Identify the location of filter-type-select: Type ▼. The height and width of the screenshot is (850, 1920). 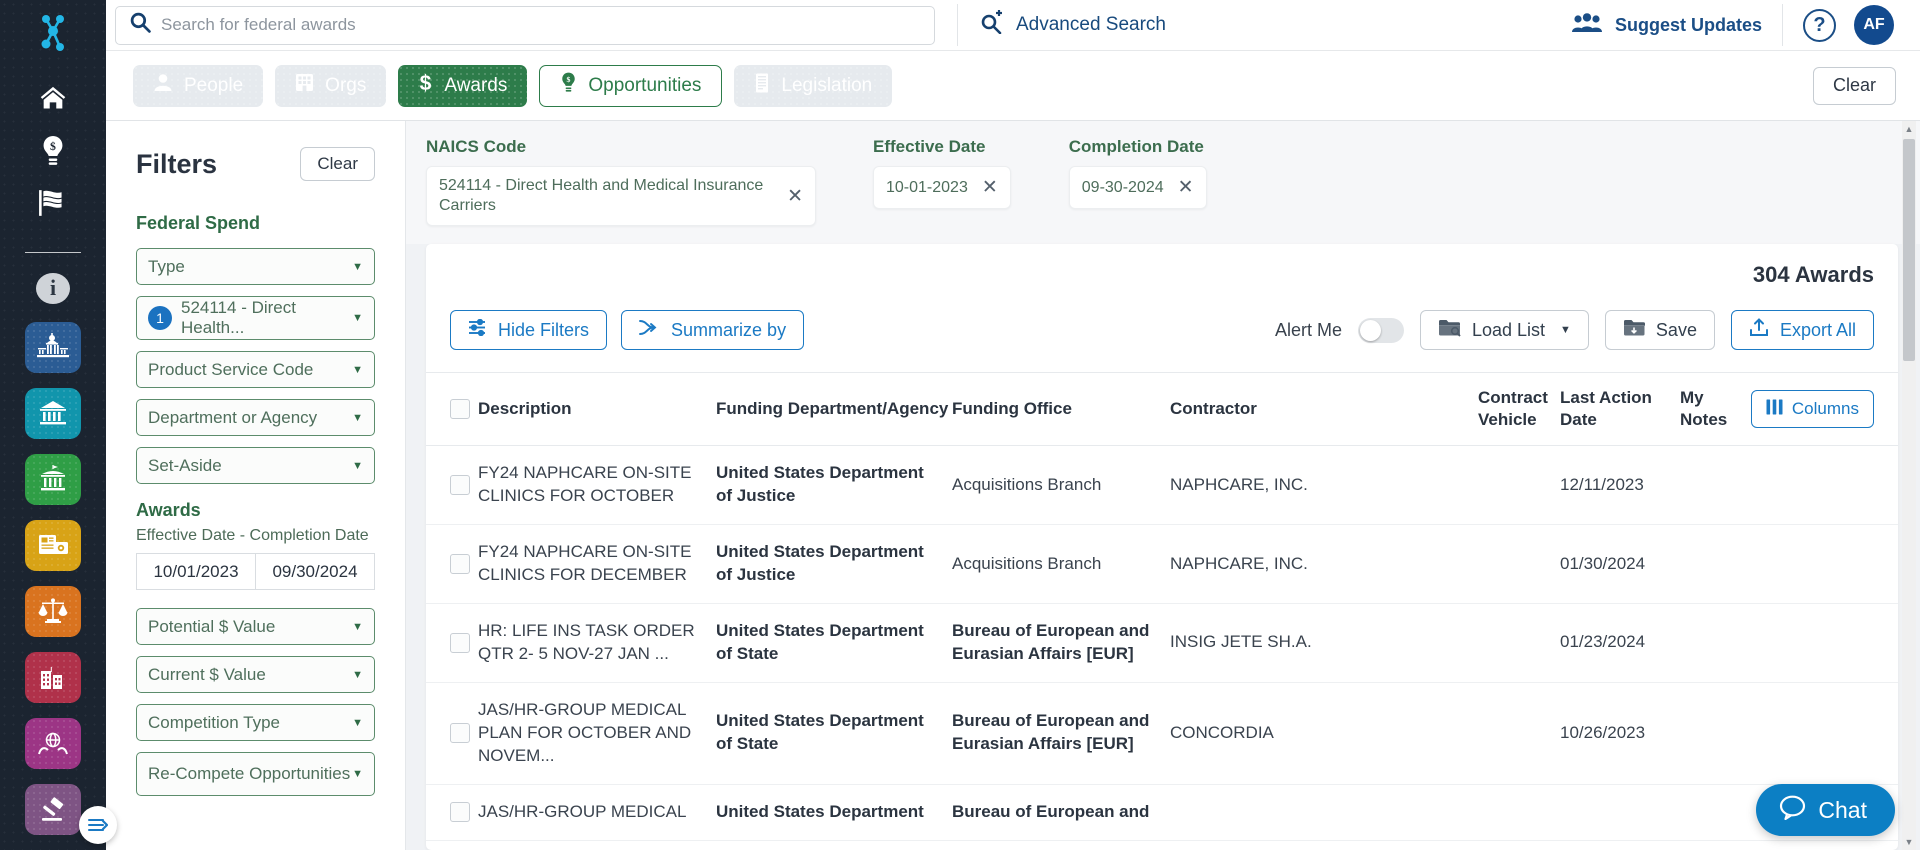
(255, 266).